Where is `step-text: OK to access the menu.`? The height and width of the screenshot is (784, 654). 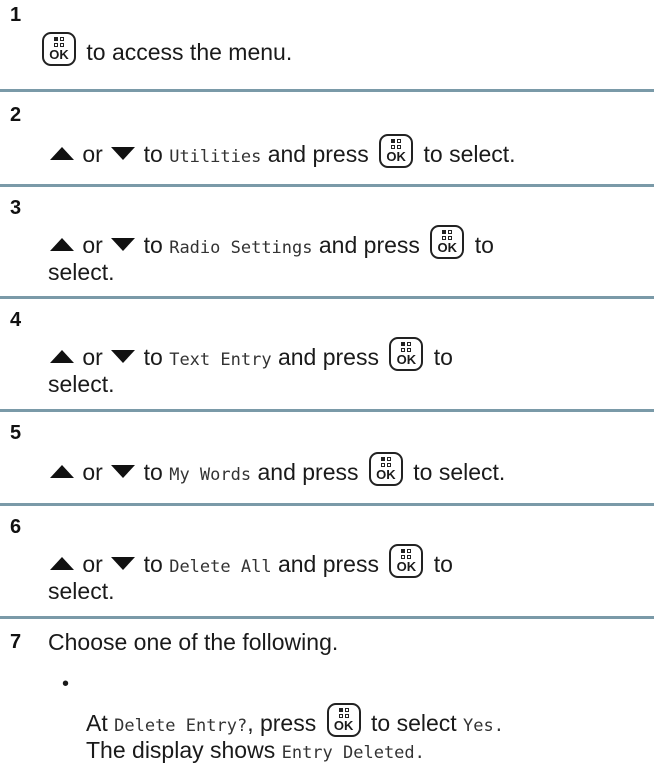 step-text: OK to access the menu. is located at coordinates (165, 49).